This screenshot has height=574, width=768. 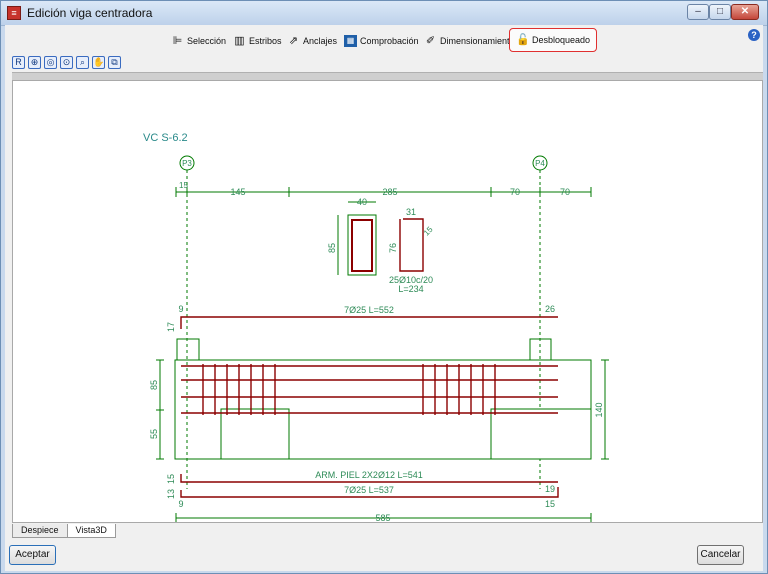 What do you see at coordinates (34, 62) in the screenshot?
I see `zoom-window-icon: ⊕` at bounding box center [34, 62].